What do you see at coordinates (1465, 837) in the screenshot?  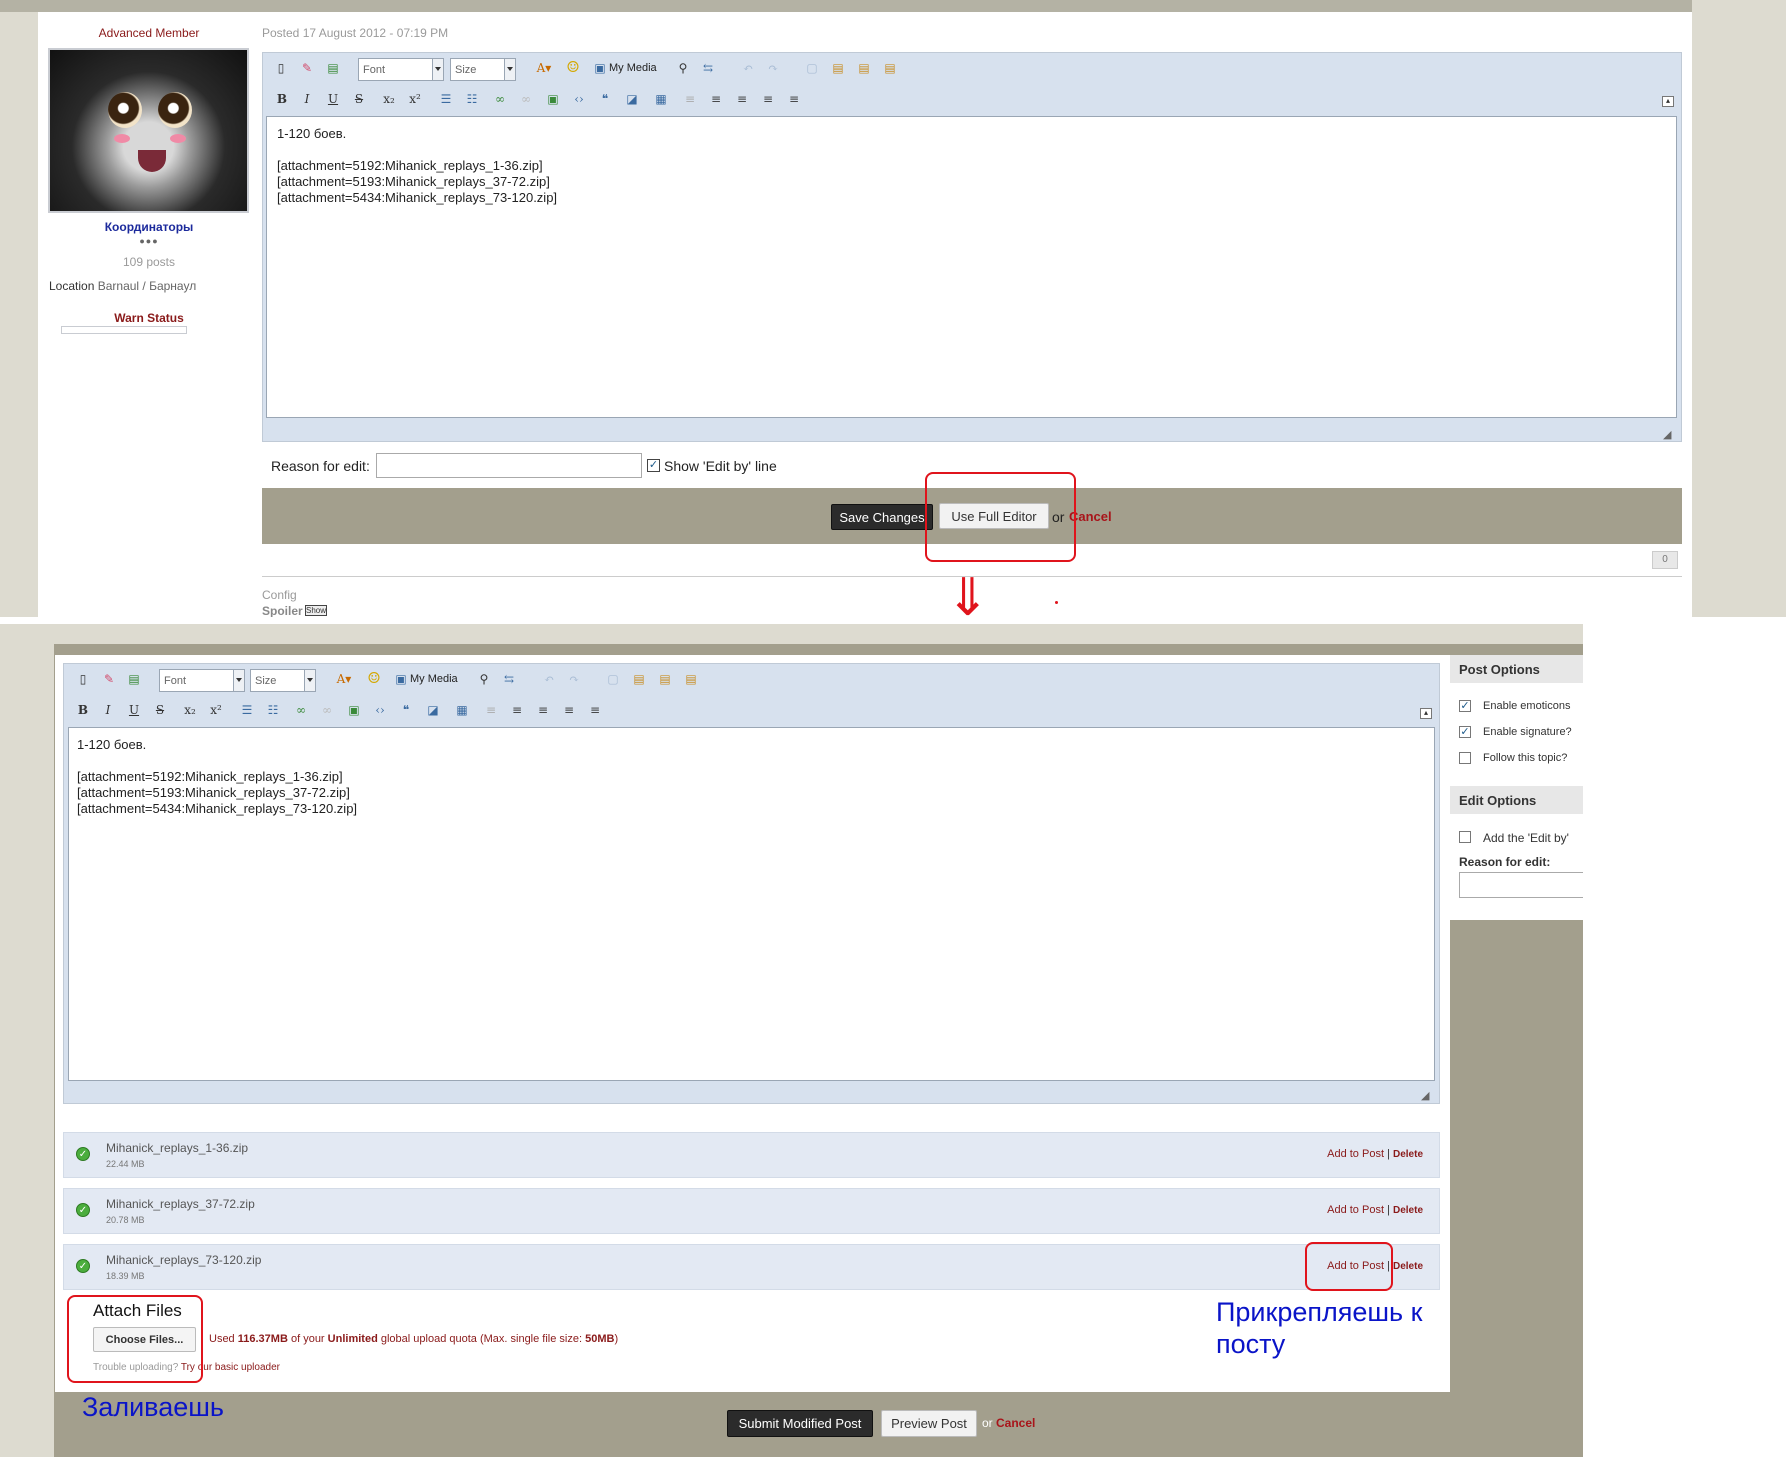 I see `add-edit-by-checkbox` at bounding box center [1465, 837].